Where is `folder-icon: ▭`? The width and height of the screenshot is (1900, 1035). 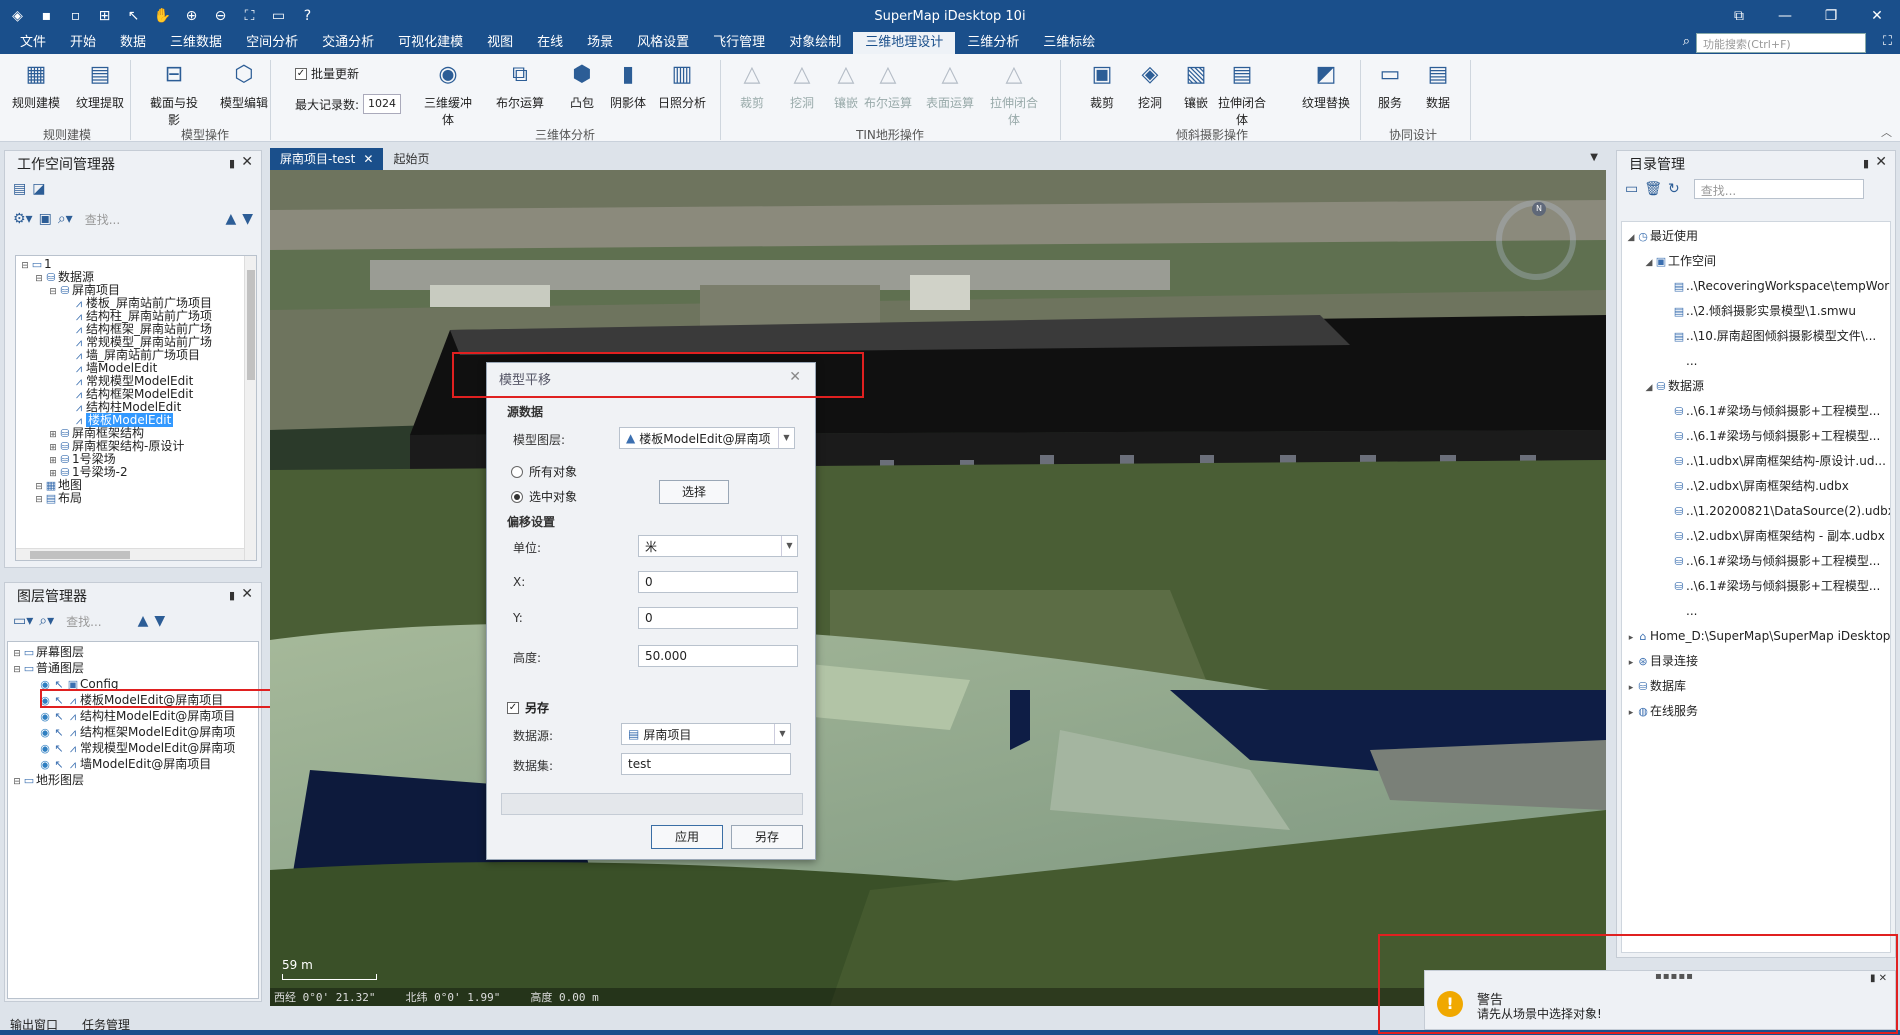
folder-icon: ▭ is located at coordinates (278, 16).